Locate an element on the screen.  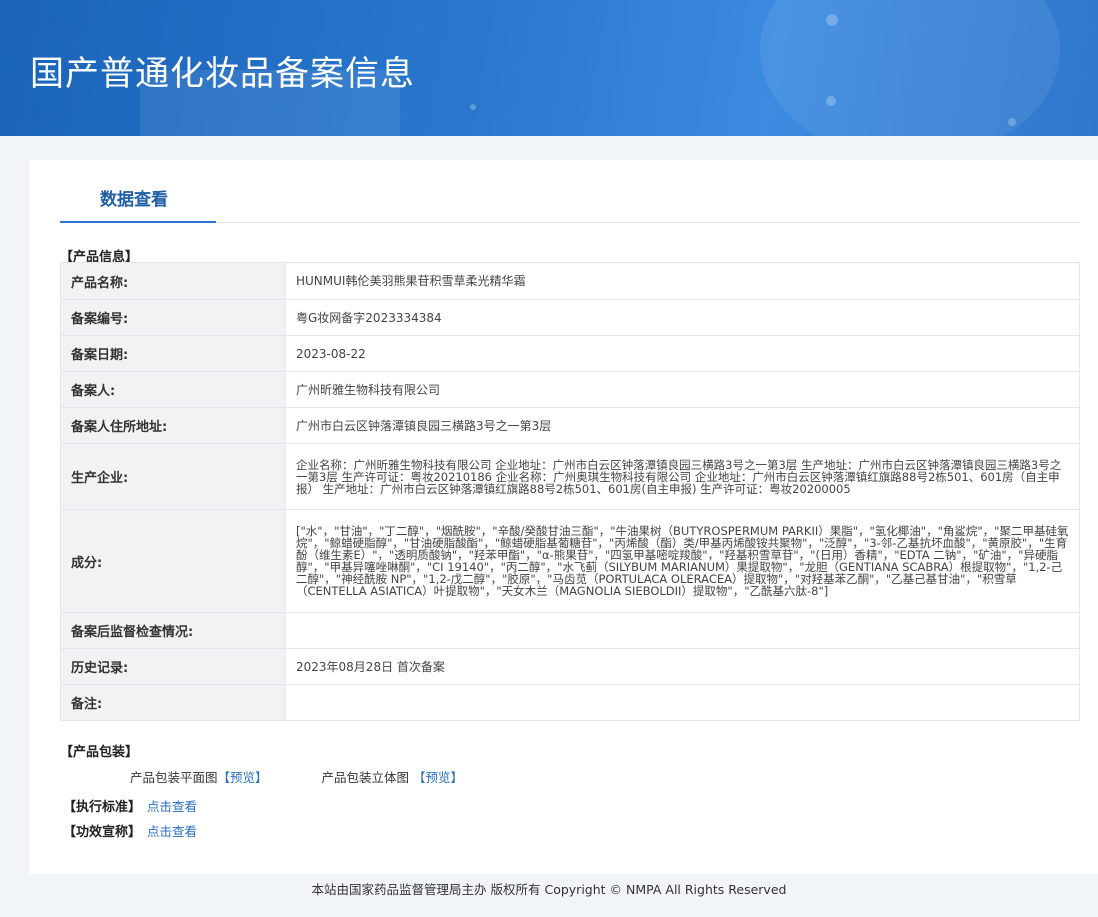
row-key: 备注: is located at coordinates (173, 702).